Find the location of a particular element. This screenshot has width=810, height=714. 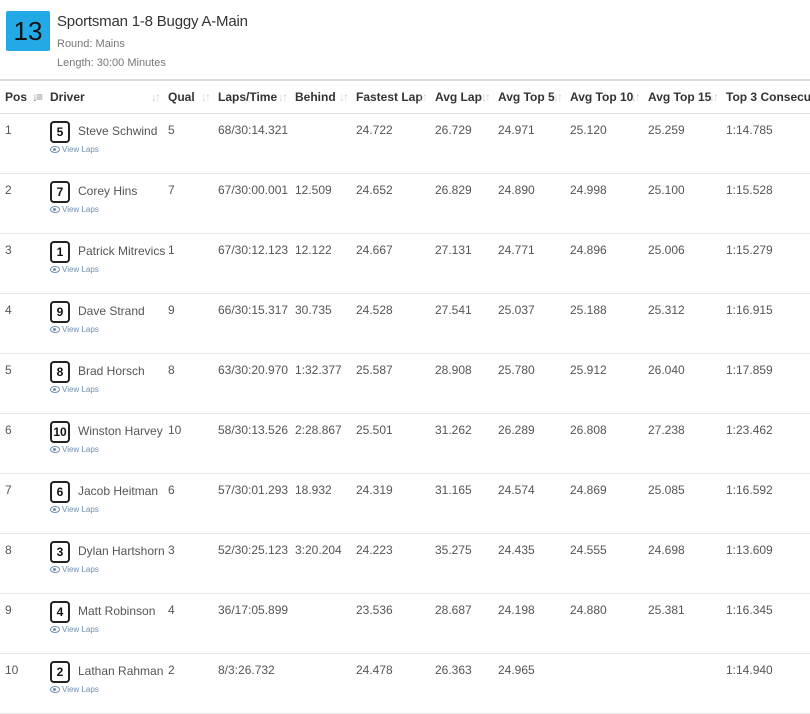

avg-top-15-cell: 26.040 is located at coordinates (682, 383).